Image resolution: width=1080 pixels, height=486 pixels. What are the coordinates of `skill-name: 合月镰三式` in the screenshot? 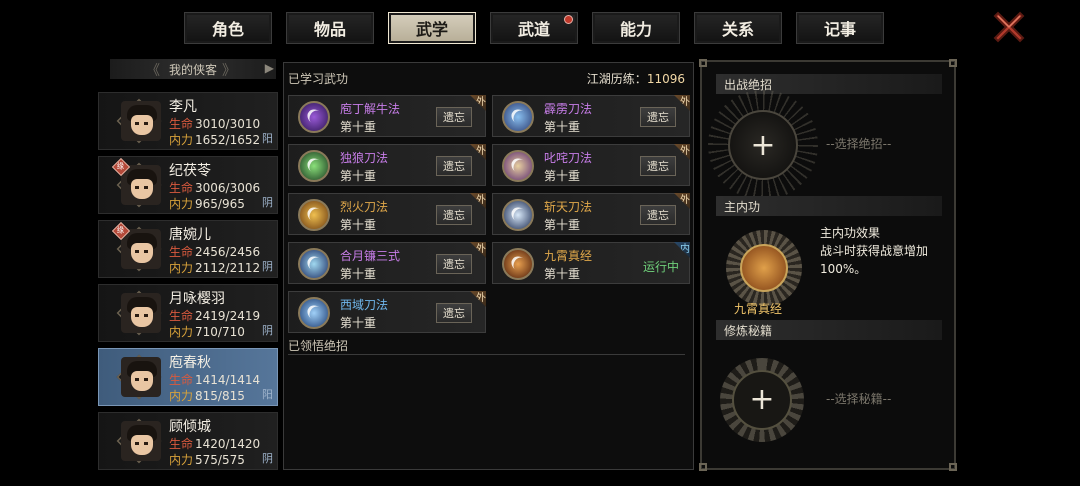 It's located at (370, 256).